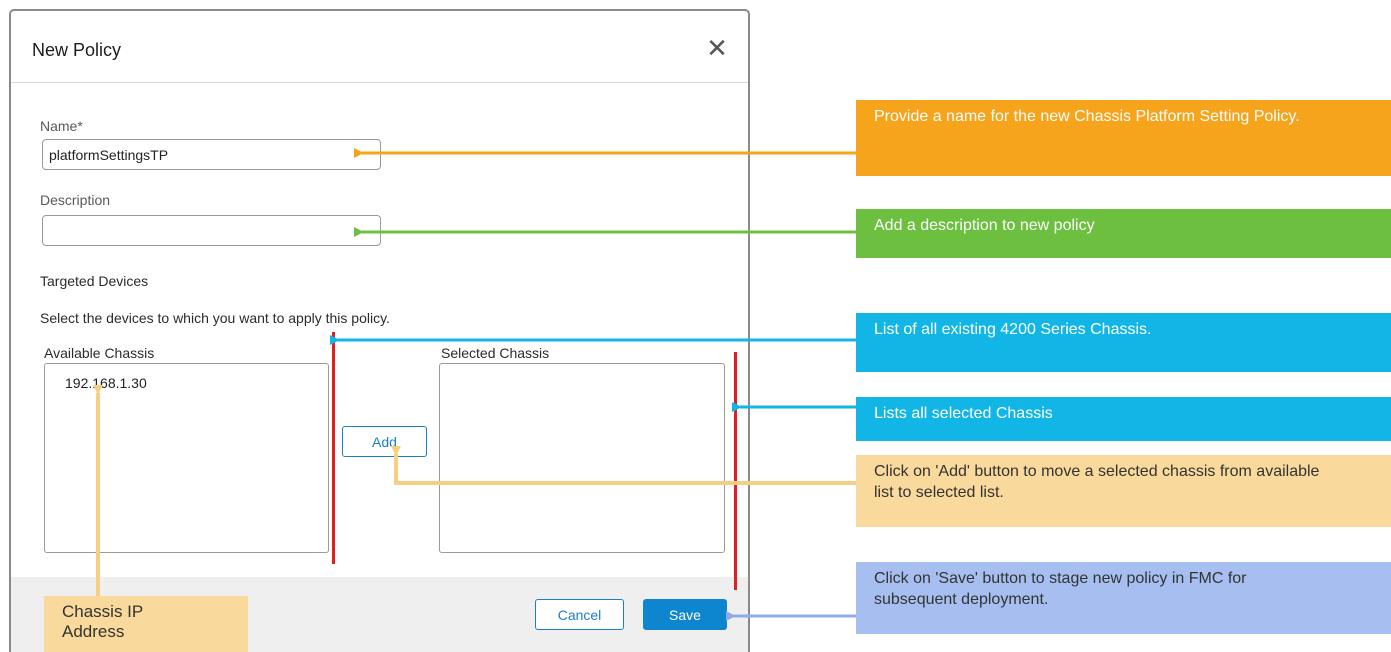 This screenshot has height=652, width=1391. What do you see at coordinates (99, 353) in the screenshot?
I see `available-chassis-label: Available Chassis` at bounding box center [99, 353].